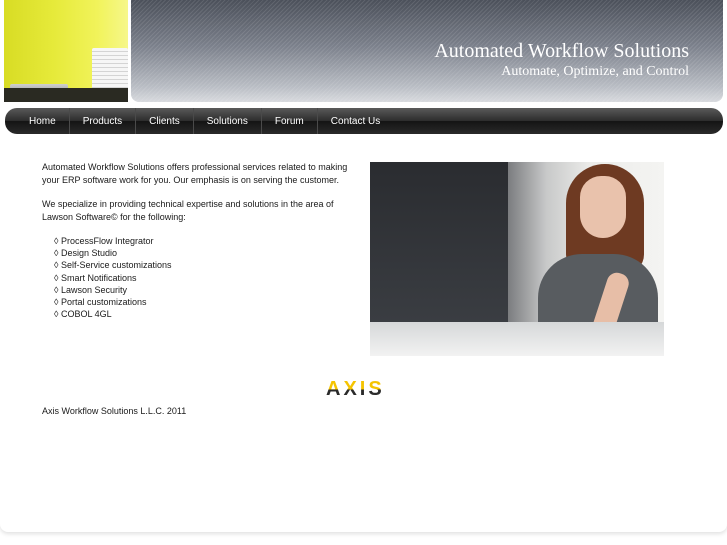  Describe the element at coordinates (100, 302) in the screenshot. I see `service-item: ◊ Portal customizations` at that location.